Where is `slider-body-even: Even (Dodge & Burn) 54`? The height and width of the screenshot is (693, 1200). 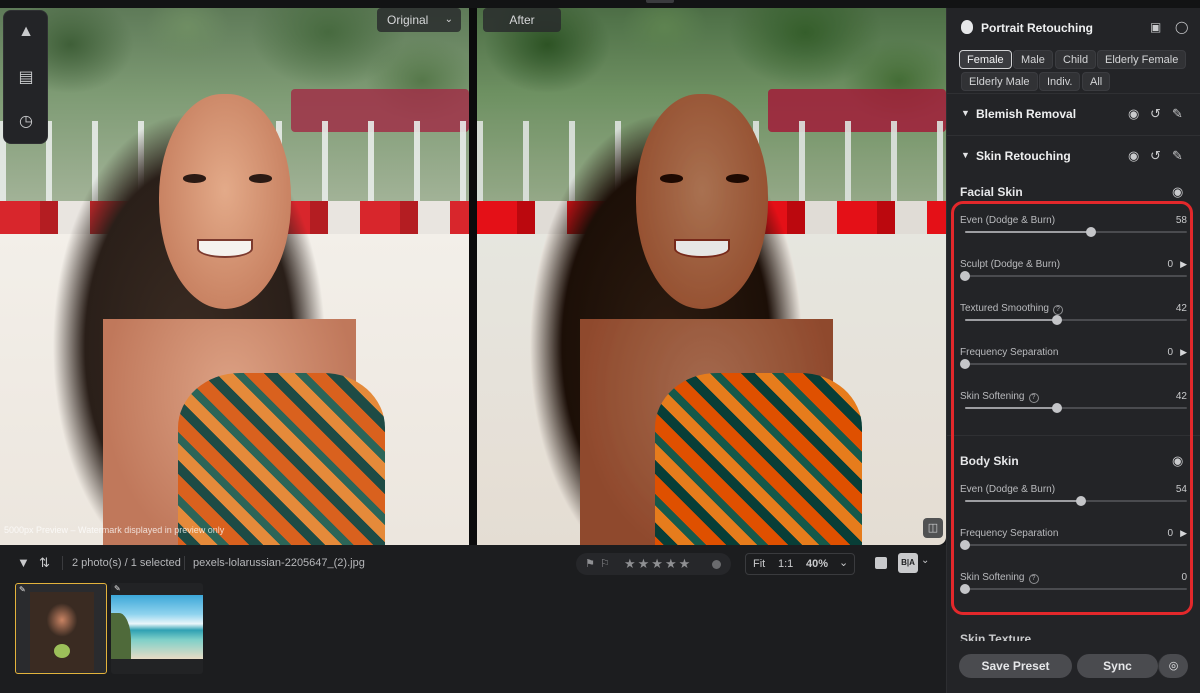 slider-body-even: Even (Dodge & Burn) 54 is located at coordinates (1073, 504).